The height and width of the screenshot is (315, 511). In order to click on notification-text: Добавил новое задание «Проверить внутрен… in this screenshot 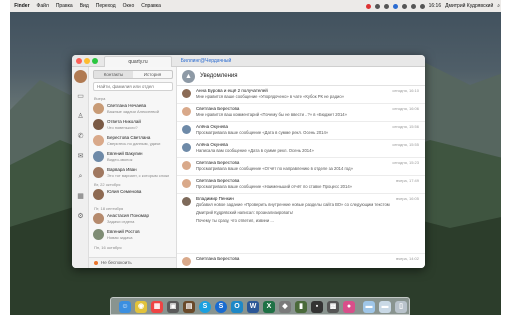, I will do `click(293, 204)`.